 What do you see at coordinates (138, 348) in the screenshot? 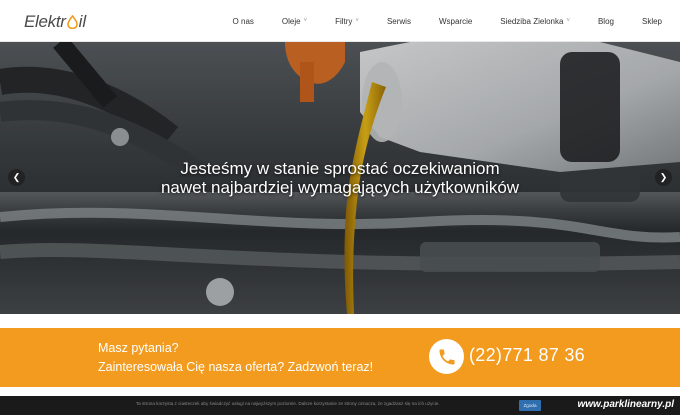
I see `contact-question: Masz pytania?` at bounding box center [138, 348].